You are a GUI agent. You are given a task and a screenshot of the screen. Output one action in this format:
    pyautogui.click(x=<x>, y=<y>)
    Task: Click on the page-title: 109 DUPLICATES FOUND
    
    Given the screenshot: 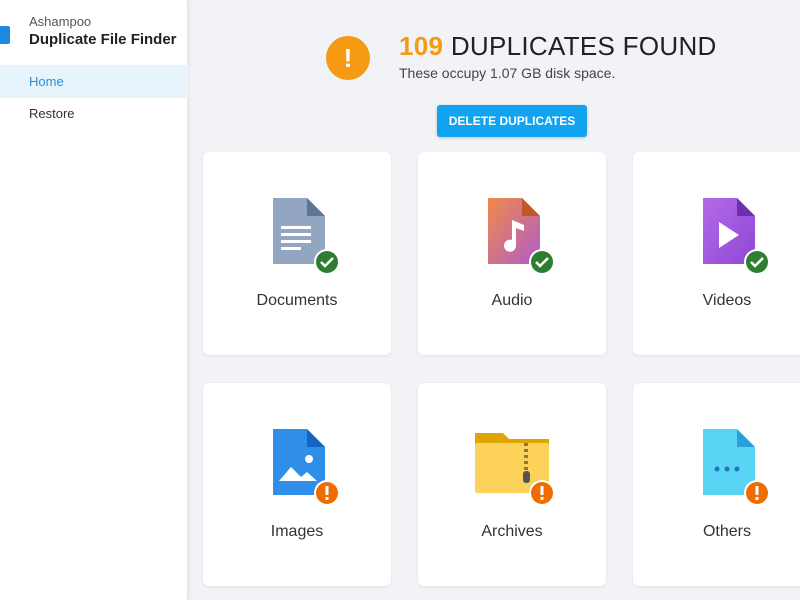 What is the action you would take?
    pyautogui.click(x=558, y=46)
    